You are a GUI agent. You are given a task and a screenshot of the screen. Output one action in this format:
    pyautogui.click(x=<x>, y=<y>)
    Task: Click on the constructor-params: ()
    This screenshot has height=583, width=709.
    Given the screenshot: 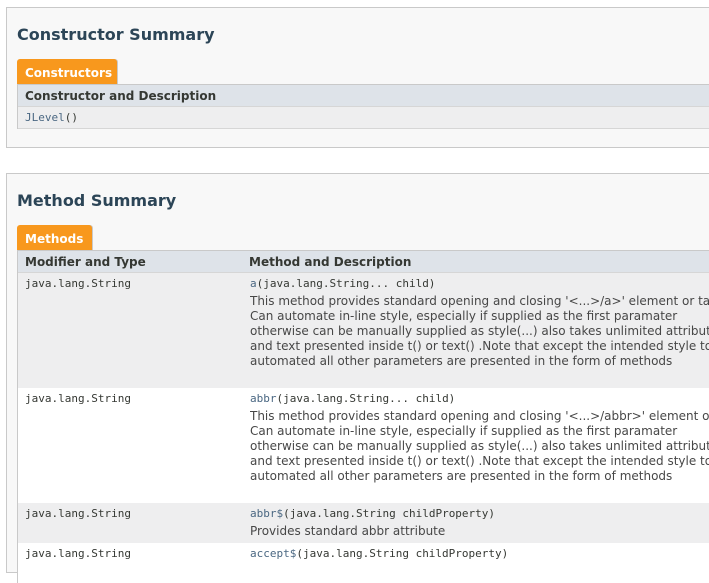 What is the action you would take?
    pyautogui.click(x=71, y=117)
    